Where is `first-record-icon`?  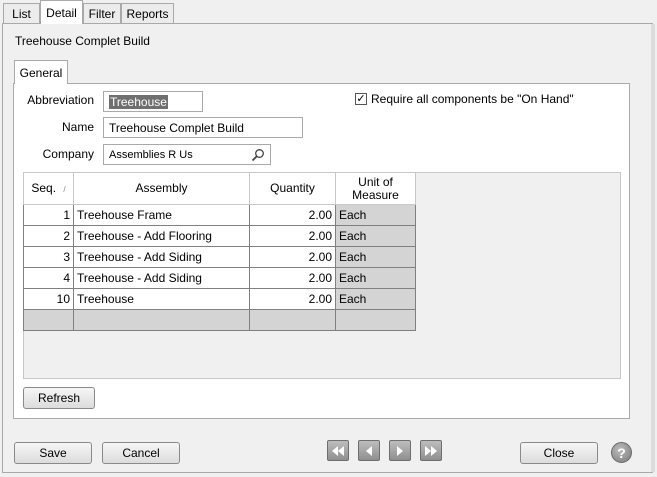 first-record-icon is located at coordinates (338, 450).